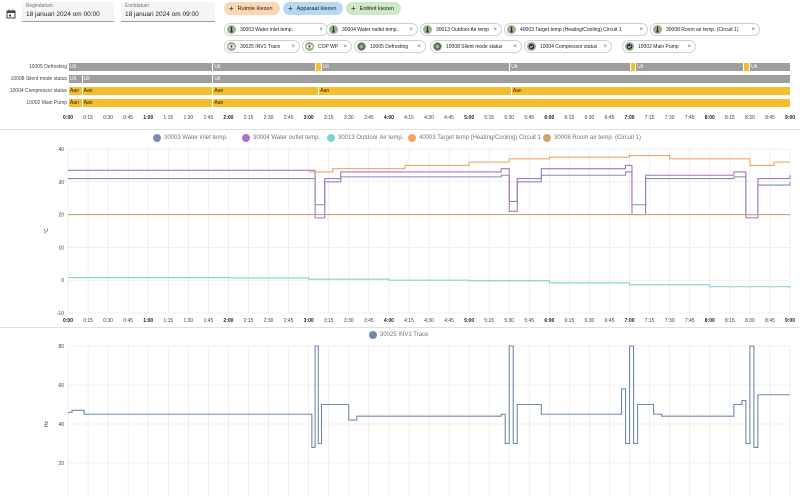 The height and width of the screenshot is (496, 800). Describe the element at coordinates (269, 321) in the screenshot. I see `x-tick-label: 2:30` at that location.